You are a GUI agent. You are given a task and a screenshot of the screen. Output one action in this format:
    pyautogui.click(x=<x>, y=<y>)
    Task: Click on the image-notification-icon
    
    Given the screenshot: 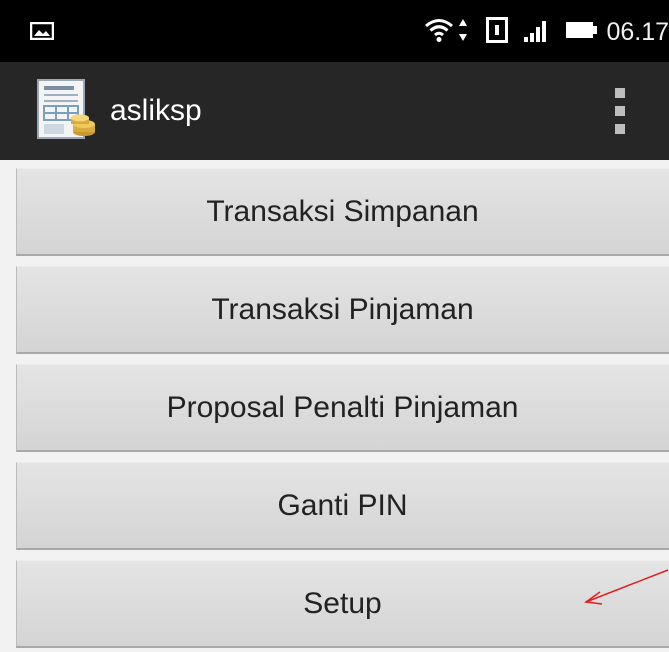 What is the action you would take?
    pyautogui.click(x=42, y=33)
    